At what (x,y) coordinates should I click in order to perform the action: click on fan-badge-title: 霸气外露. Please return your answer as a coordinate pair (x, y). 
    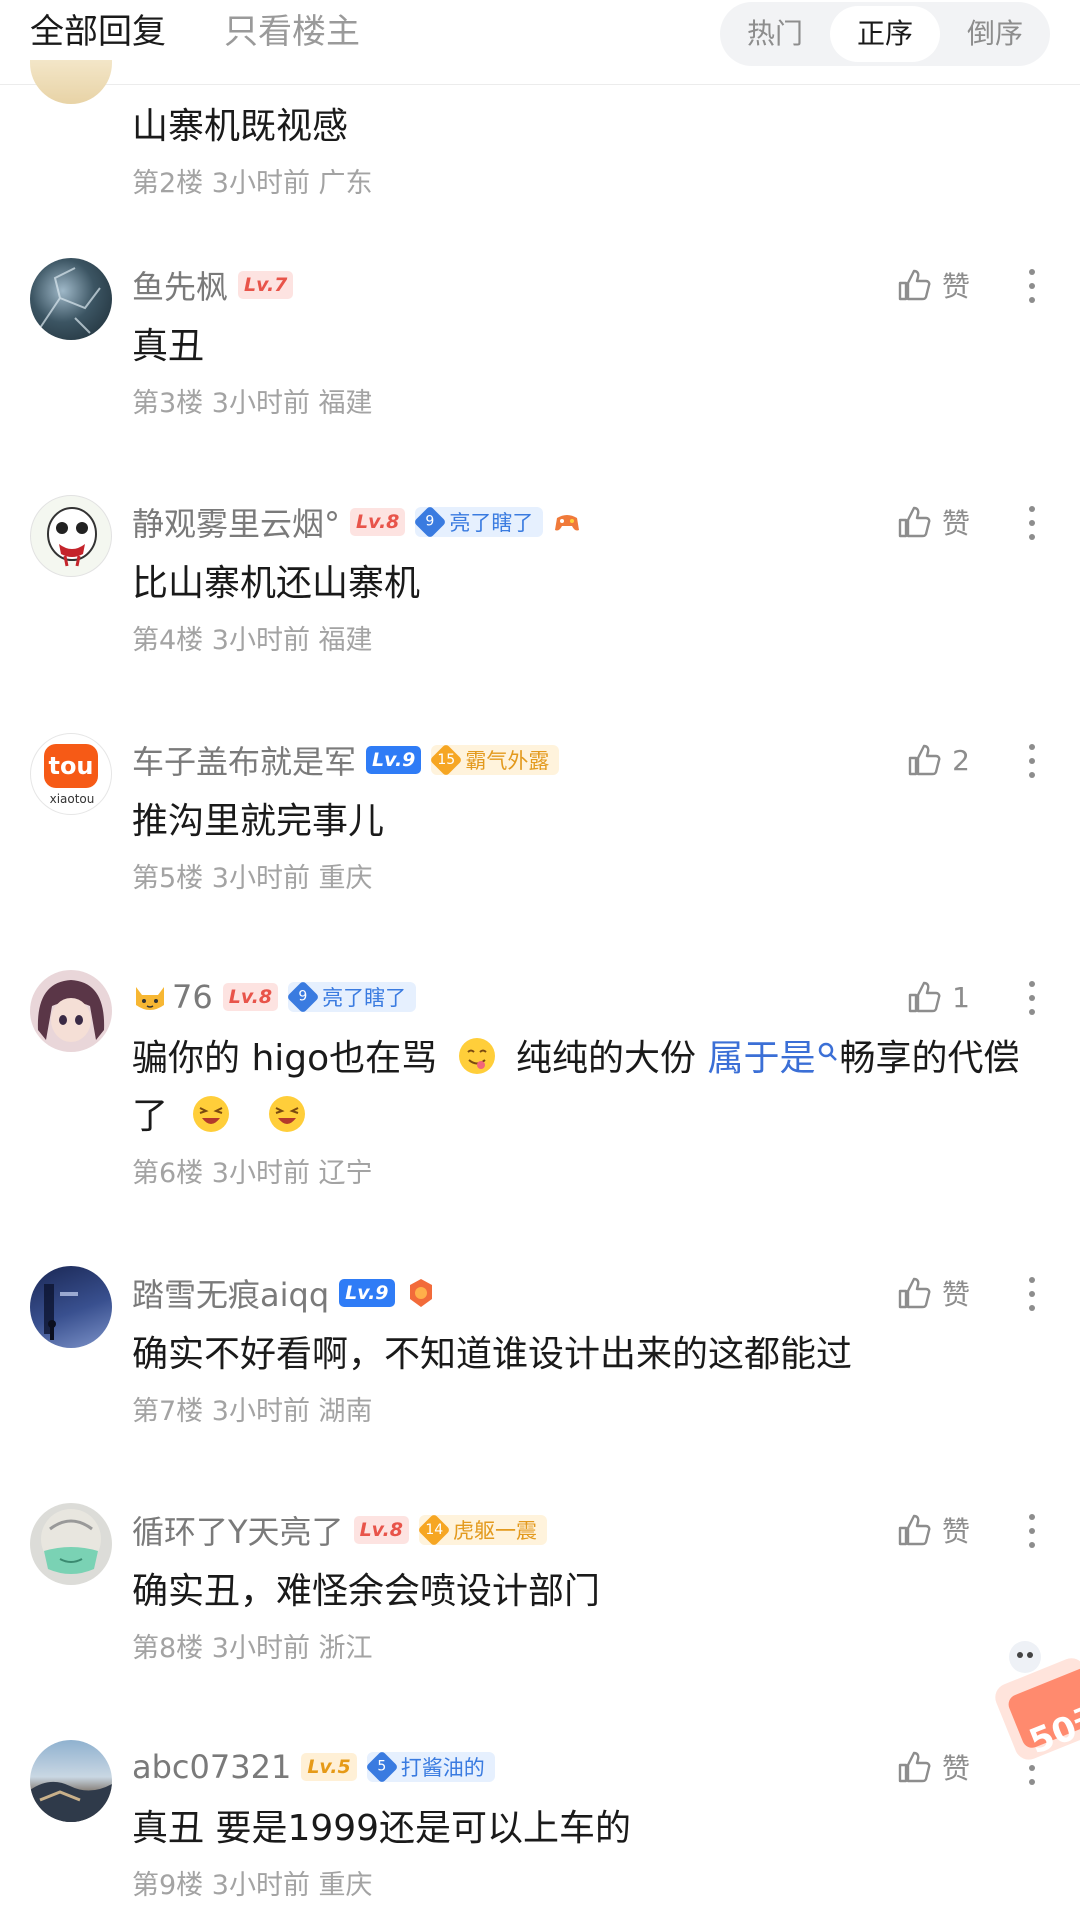
    Looking at the image, I should click on (507, 761).